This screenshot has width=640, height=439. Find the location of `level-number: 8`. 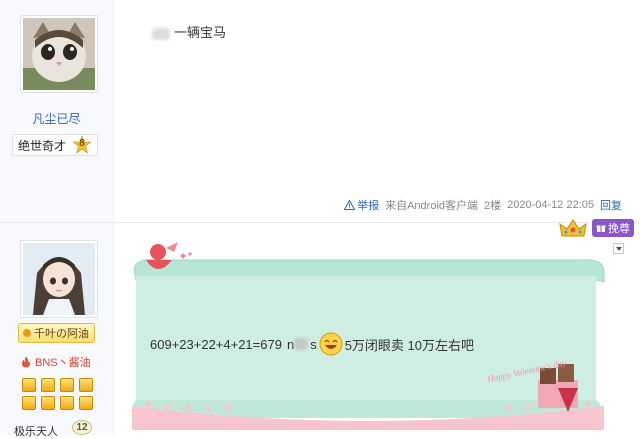

level-number: 8 is located at coordinates (82, 143).